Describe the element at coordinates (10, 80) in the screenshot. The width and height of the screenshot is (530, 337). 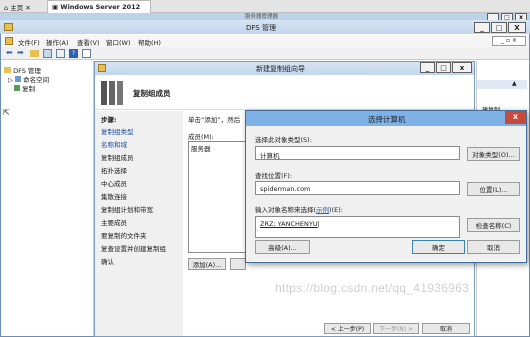
I see `expand-icon: ▷` at that location.